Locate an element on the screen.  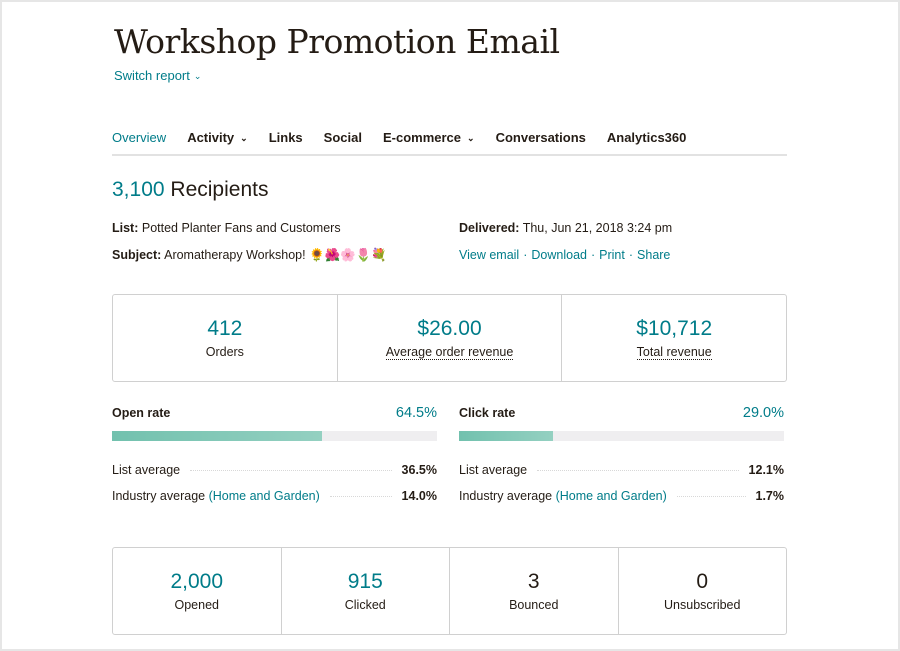
industry-average-value: 1.7% is located at coordinates (770, 496).